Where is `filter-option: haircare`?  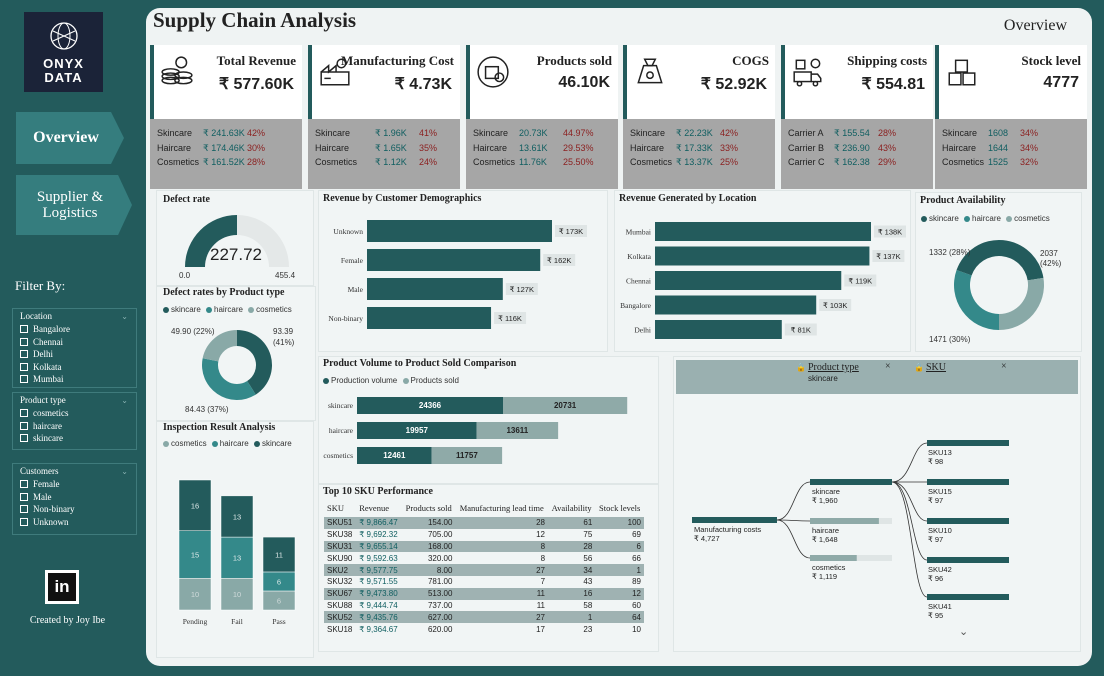
filter-option: haircare is located at coordinates (74, 426).